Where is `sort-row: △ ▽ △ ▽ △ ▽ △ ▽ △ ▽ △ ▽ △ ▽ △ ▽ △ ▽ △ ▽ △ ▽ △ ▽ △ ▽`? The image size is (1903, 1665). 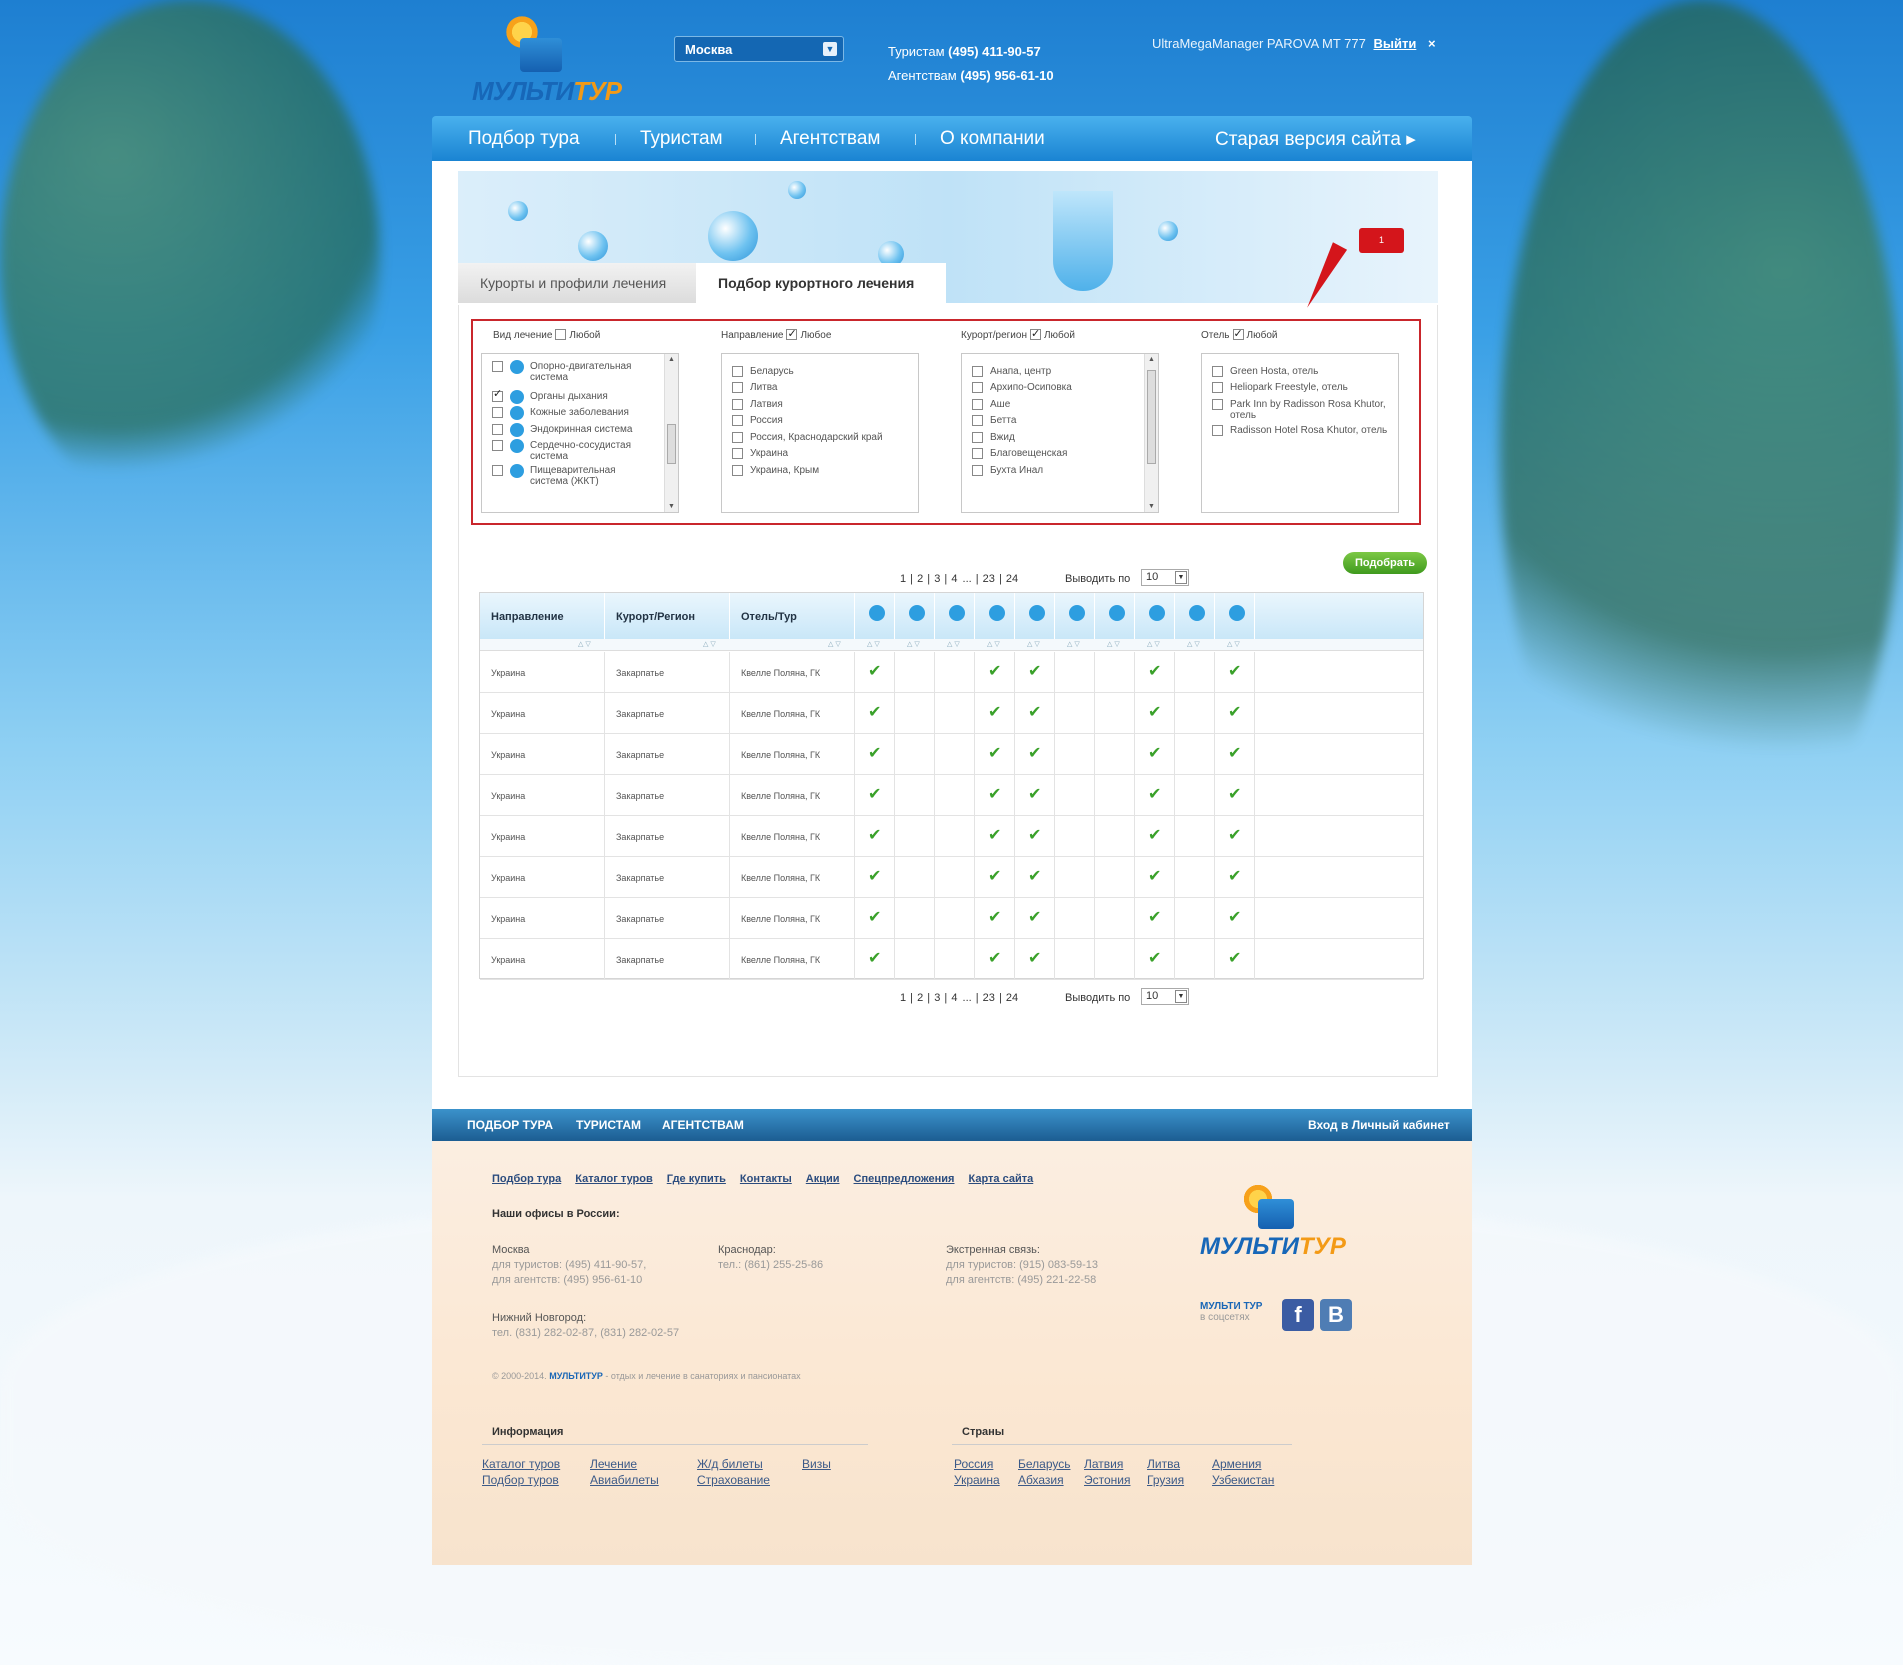
sort-row: △ ▽ △ ▽ △ ▽ △ ▽ △ ▽ △ ▽ △ ▽ △ ▽ △ ▽ △ ▽ △ ▽ △ ▽ △ ▽ is located at coordinates (951, 645).